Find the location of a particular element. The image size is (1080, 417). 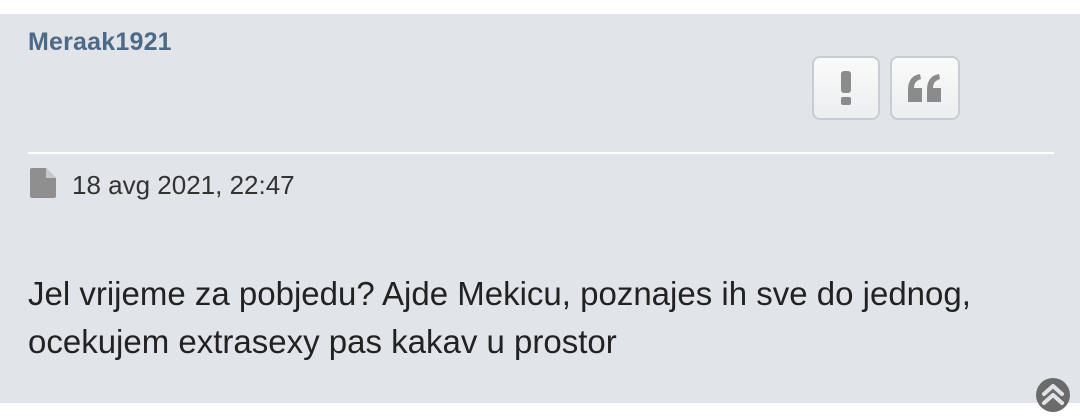

quote-button is located at coordinates (925, 88).